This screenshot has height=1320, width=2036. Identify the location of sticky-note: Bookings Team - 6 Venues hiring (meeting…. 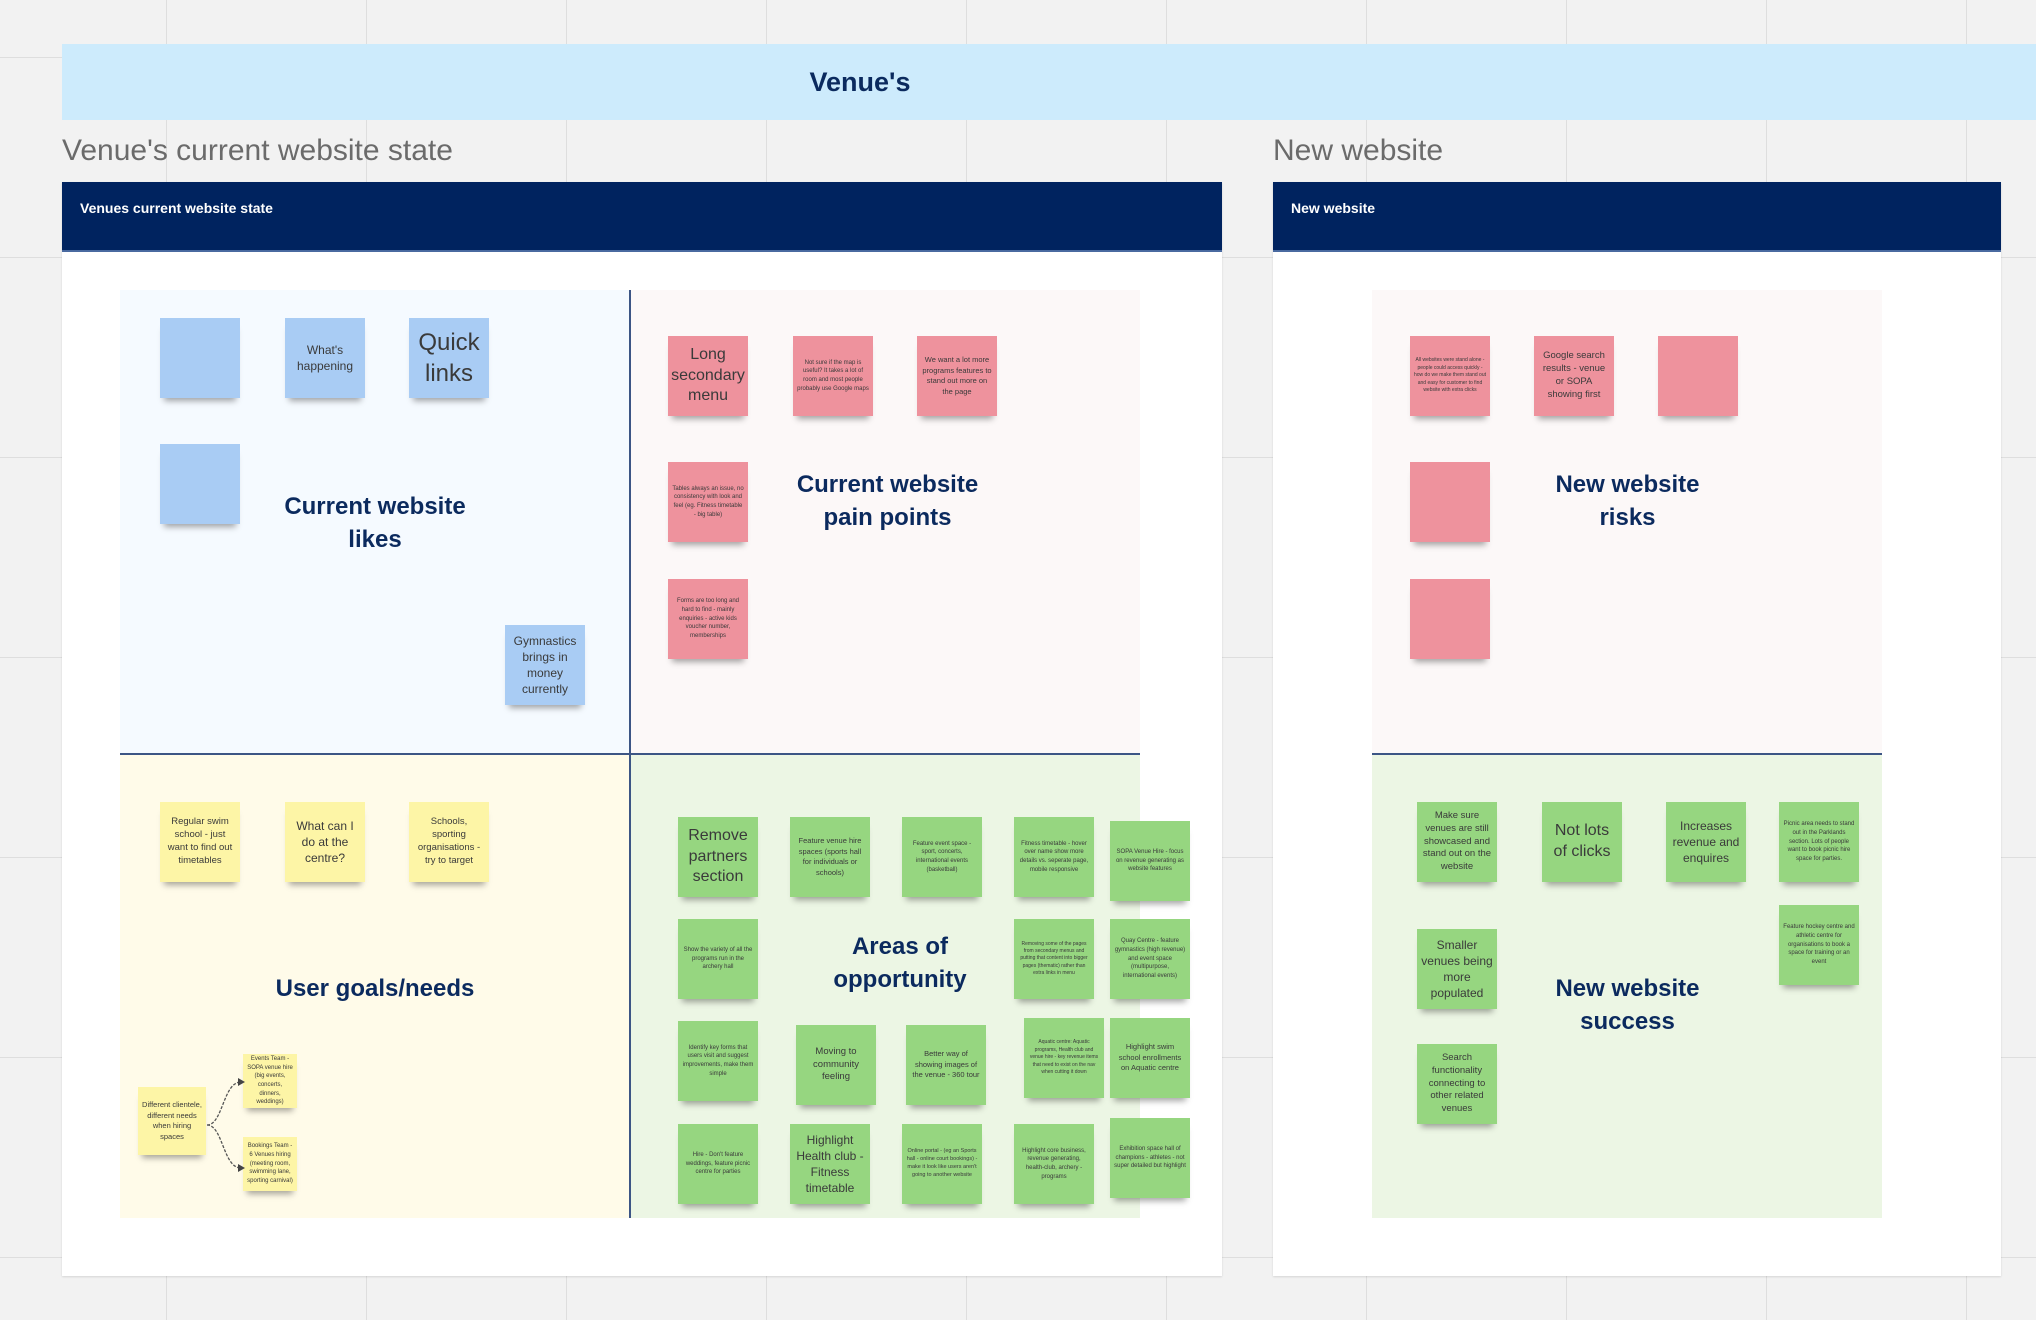
(270, 1164).